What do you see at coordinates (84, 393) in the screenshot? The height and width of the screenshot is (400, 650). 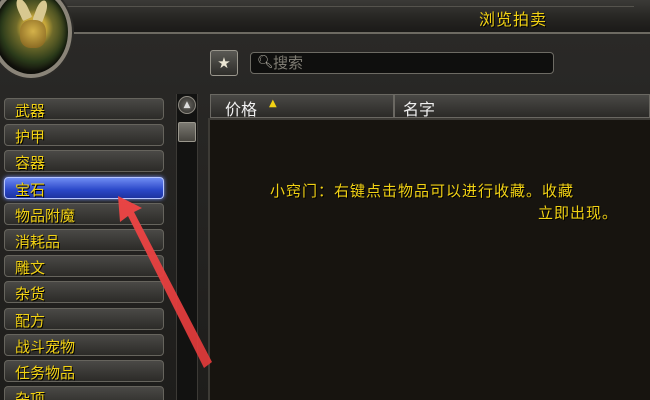 I see `category-miscellaneous: 杂项` at bounding box center [84, 393].